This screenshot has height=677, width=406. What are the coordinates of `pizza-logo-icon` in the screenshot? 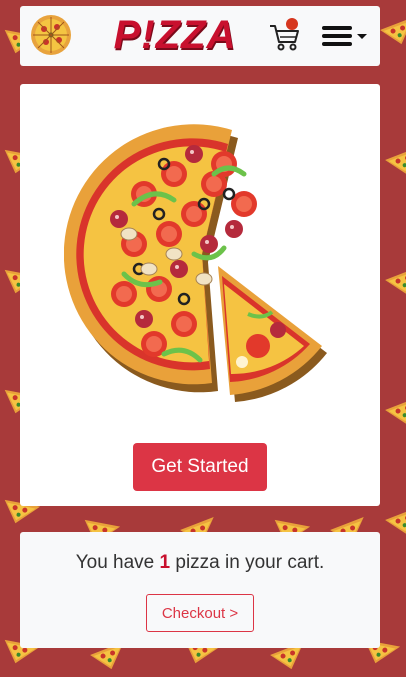 It's located at (51, 35).